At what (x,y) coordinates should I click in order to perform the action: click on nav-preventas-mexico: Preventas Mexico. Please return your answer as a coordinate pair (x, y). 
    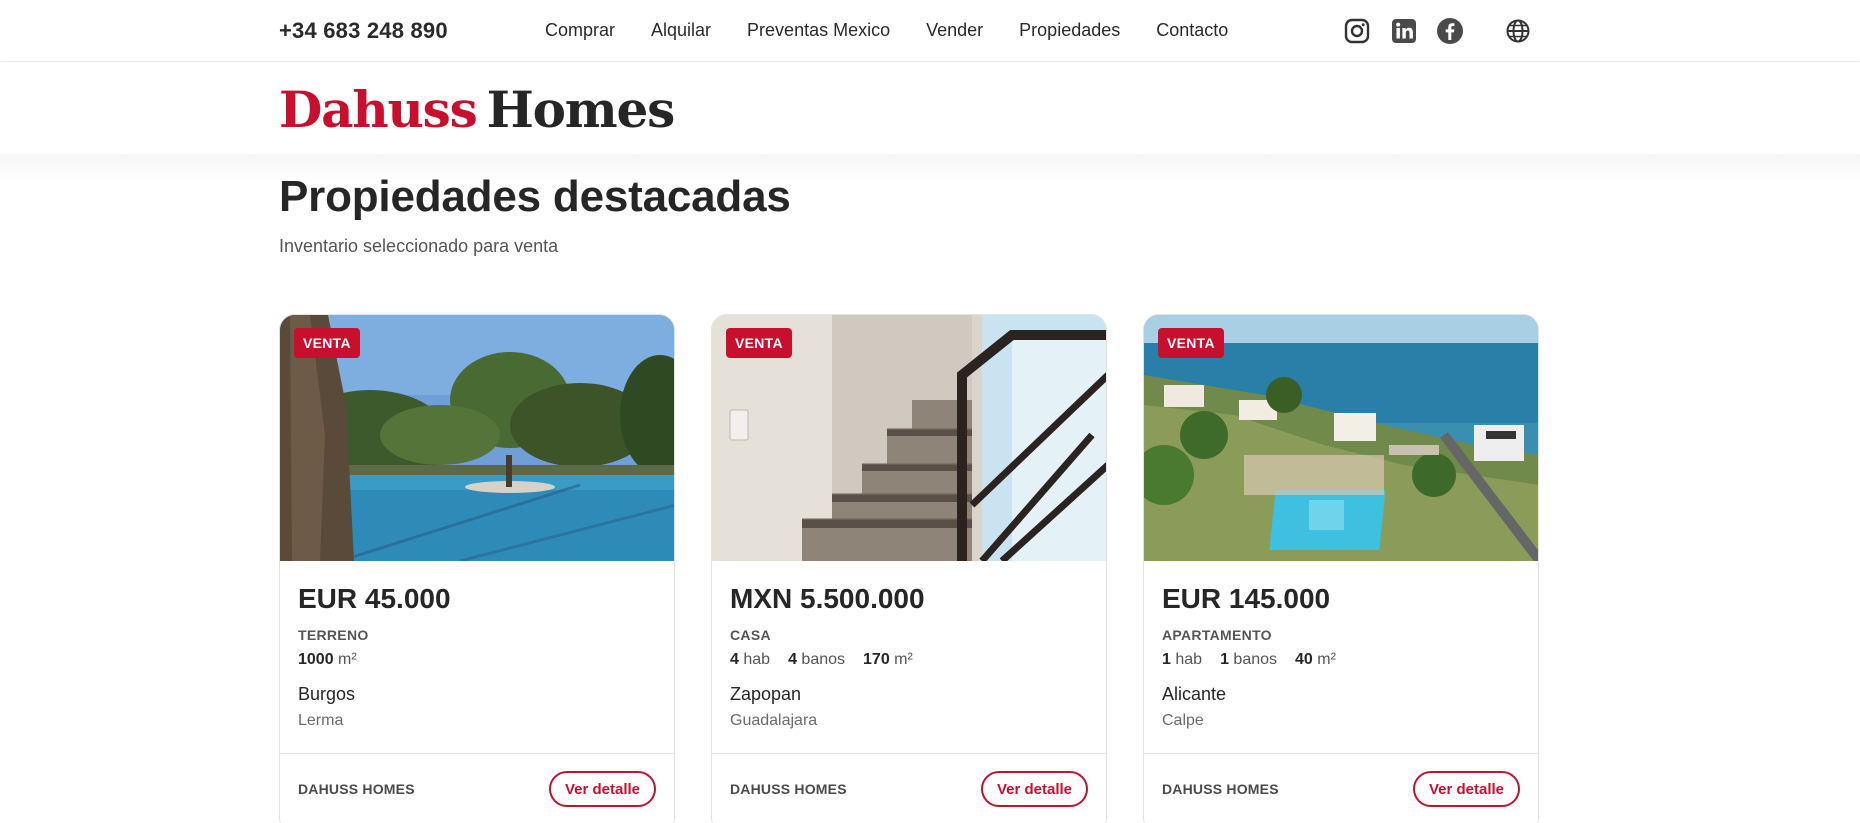
    Looking at the image, I should click on (818, 30).